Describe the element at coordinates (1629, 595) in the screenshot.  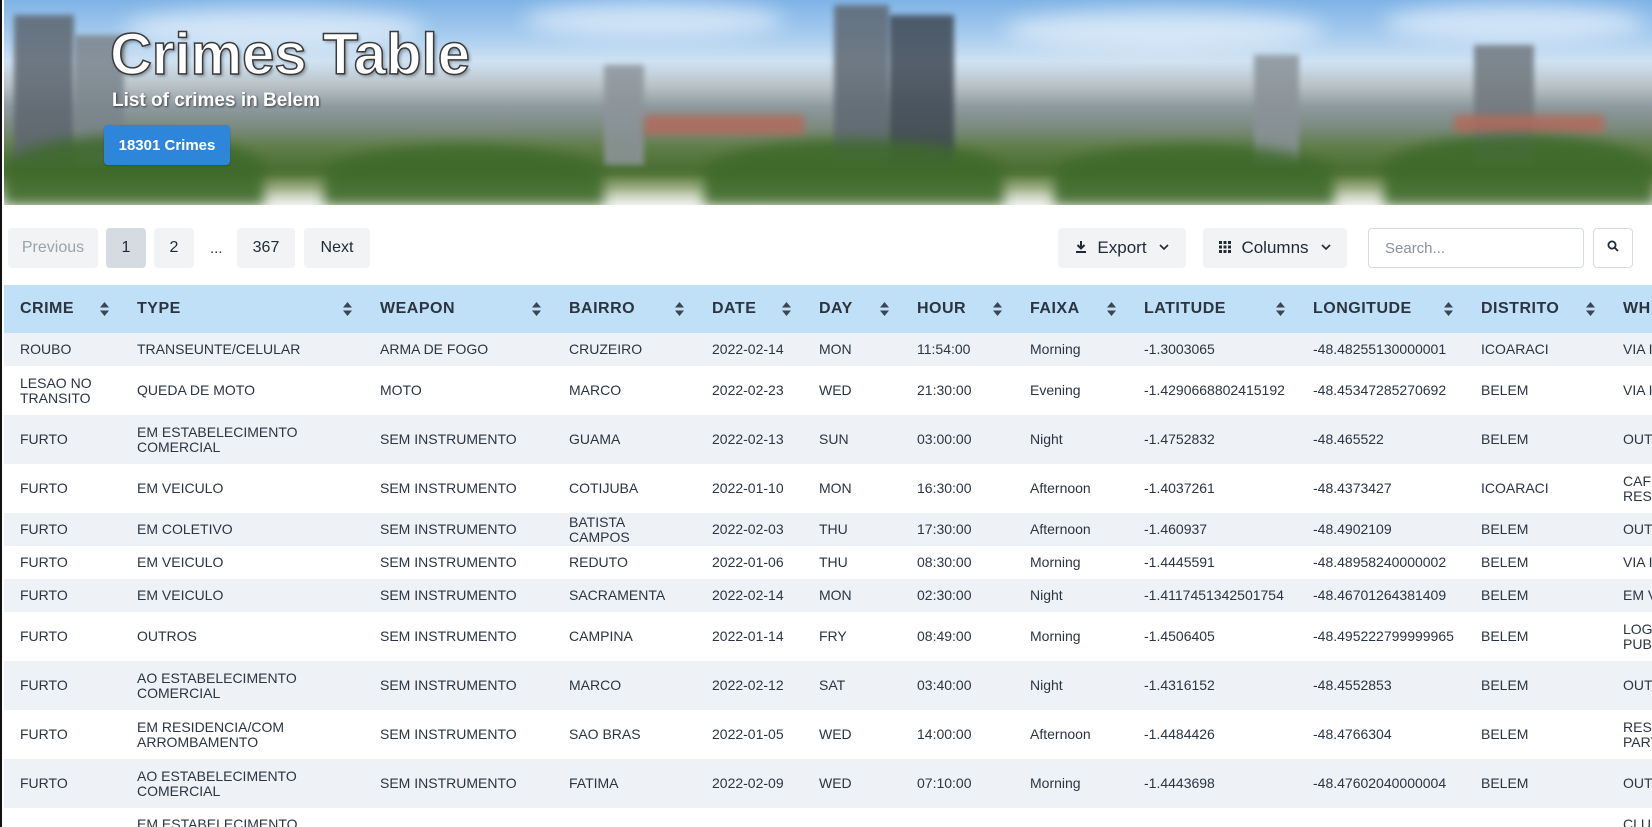
I see `table-cell: EM V` at that location.